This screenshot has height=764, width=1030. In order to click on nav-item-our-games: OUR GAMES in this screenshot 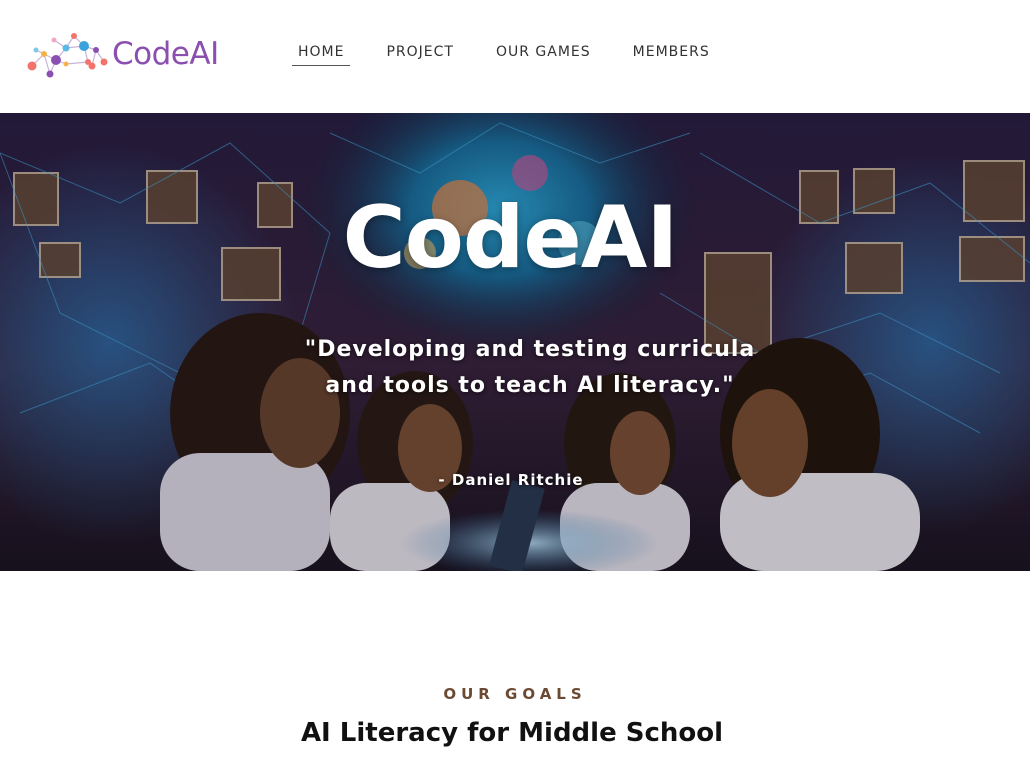, I will do `click(543, 53)`.